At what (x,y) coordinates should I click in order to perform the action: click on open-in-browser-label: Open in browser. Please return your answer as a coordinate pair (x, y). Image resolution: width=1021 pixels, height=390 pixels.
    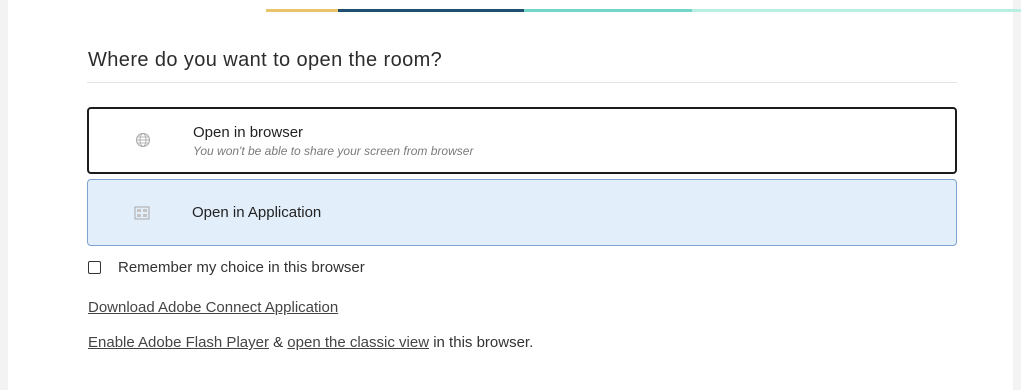
    Looking at the image, I should click on (248, 132).